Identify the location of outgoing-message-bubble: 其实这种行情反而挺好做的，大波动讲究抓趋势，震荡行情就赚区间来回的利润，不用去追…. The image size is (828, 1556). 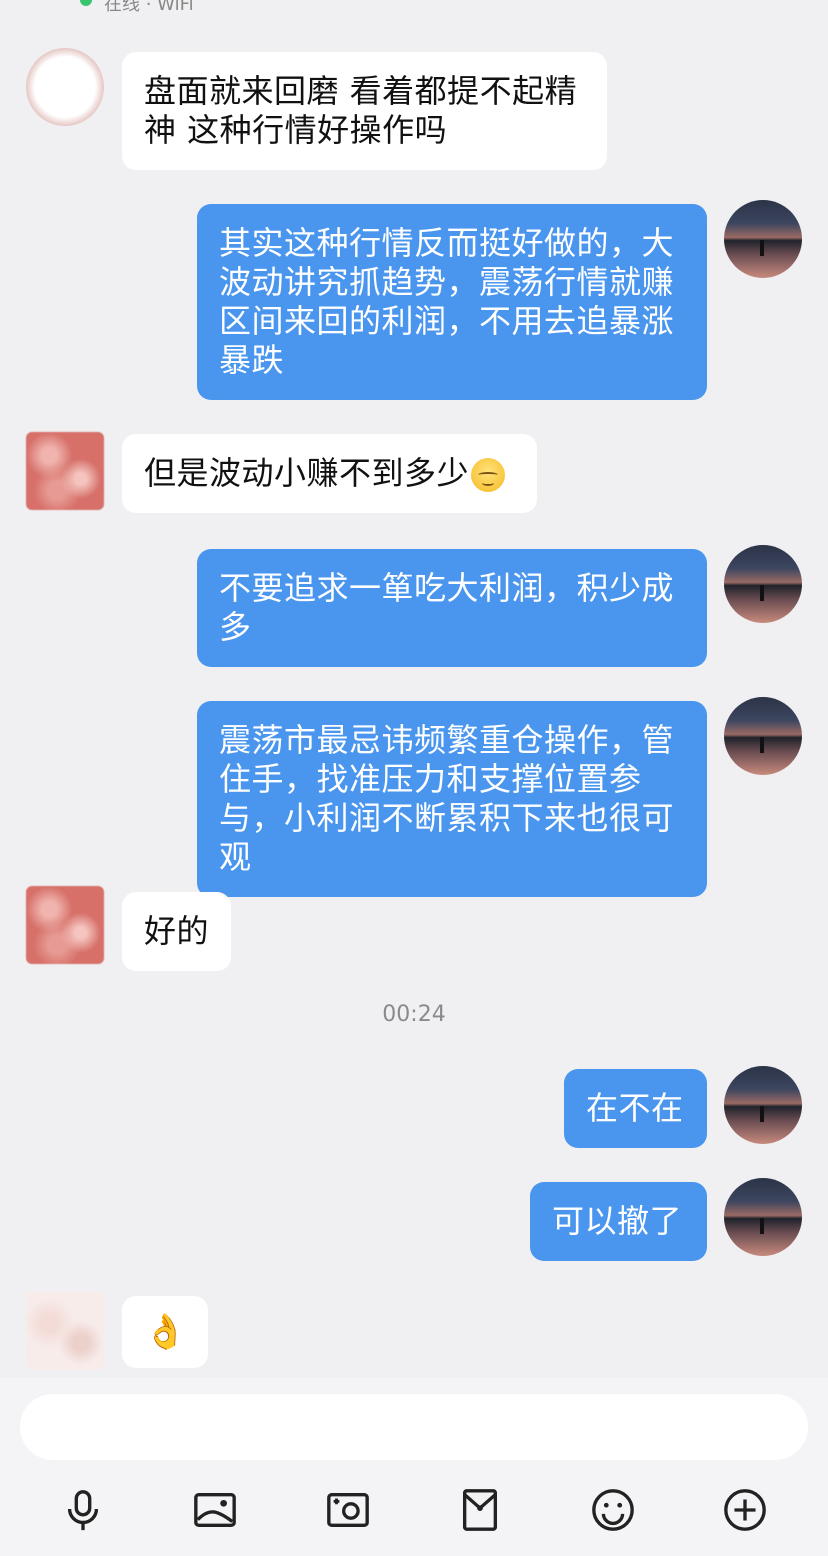
(452, 302).